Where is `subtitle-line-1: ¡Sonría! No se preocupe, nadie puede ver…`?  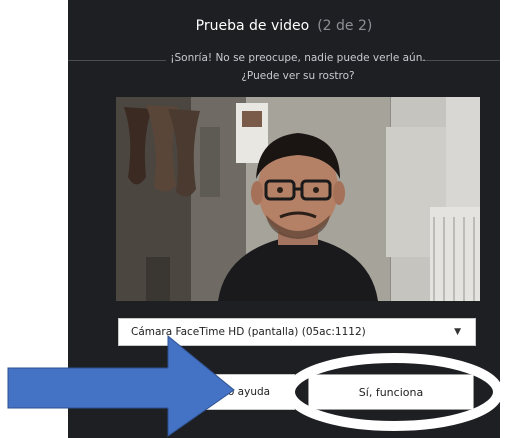
subtitle-line-1: ¡Sonría! No se preocupe, nadie puede ver… is located at coordinates (298, 58).